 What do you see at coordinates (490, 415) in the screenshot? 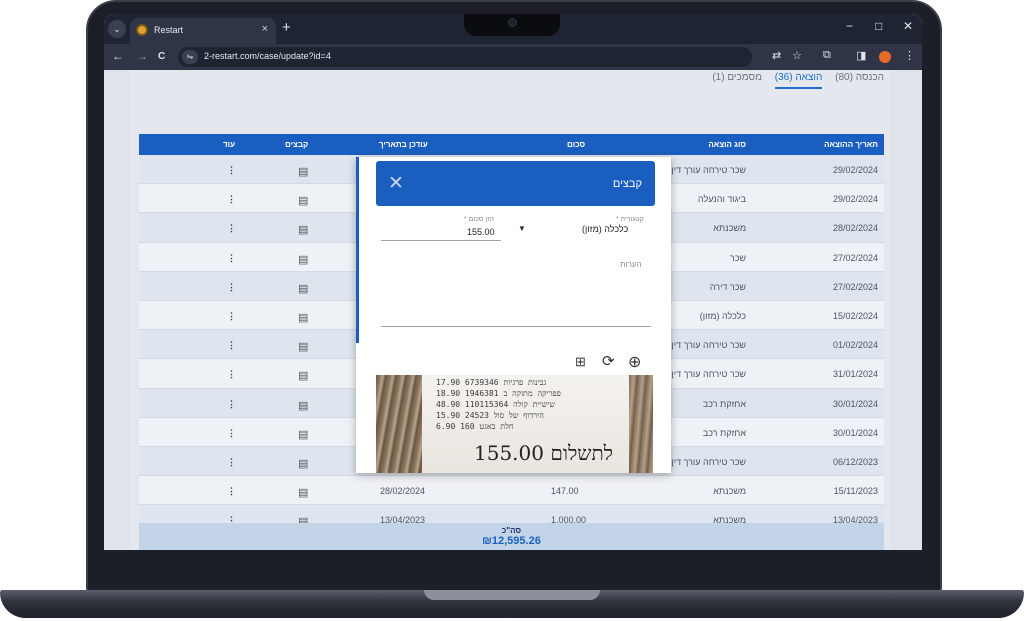
I see `receipt-line: 15.90 הירדוף של סול 24523` at bounding box center [490, 415].